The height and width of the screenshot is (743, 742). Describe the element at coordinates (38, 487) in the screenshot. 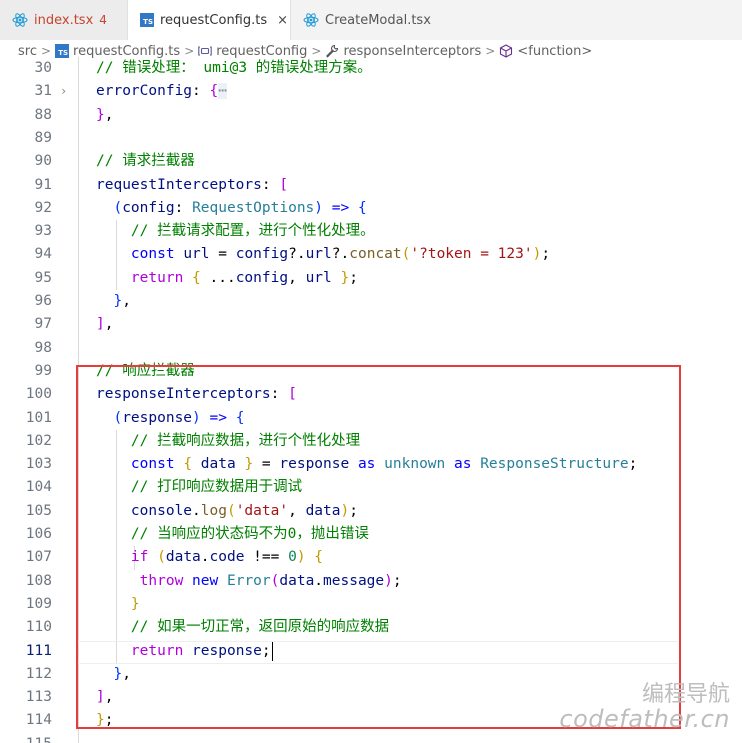

I see `line-number: 104` at that location.